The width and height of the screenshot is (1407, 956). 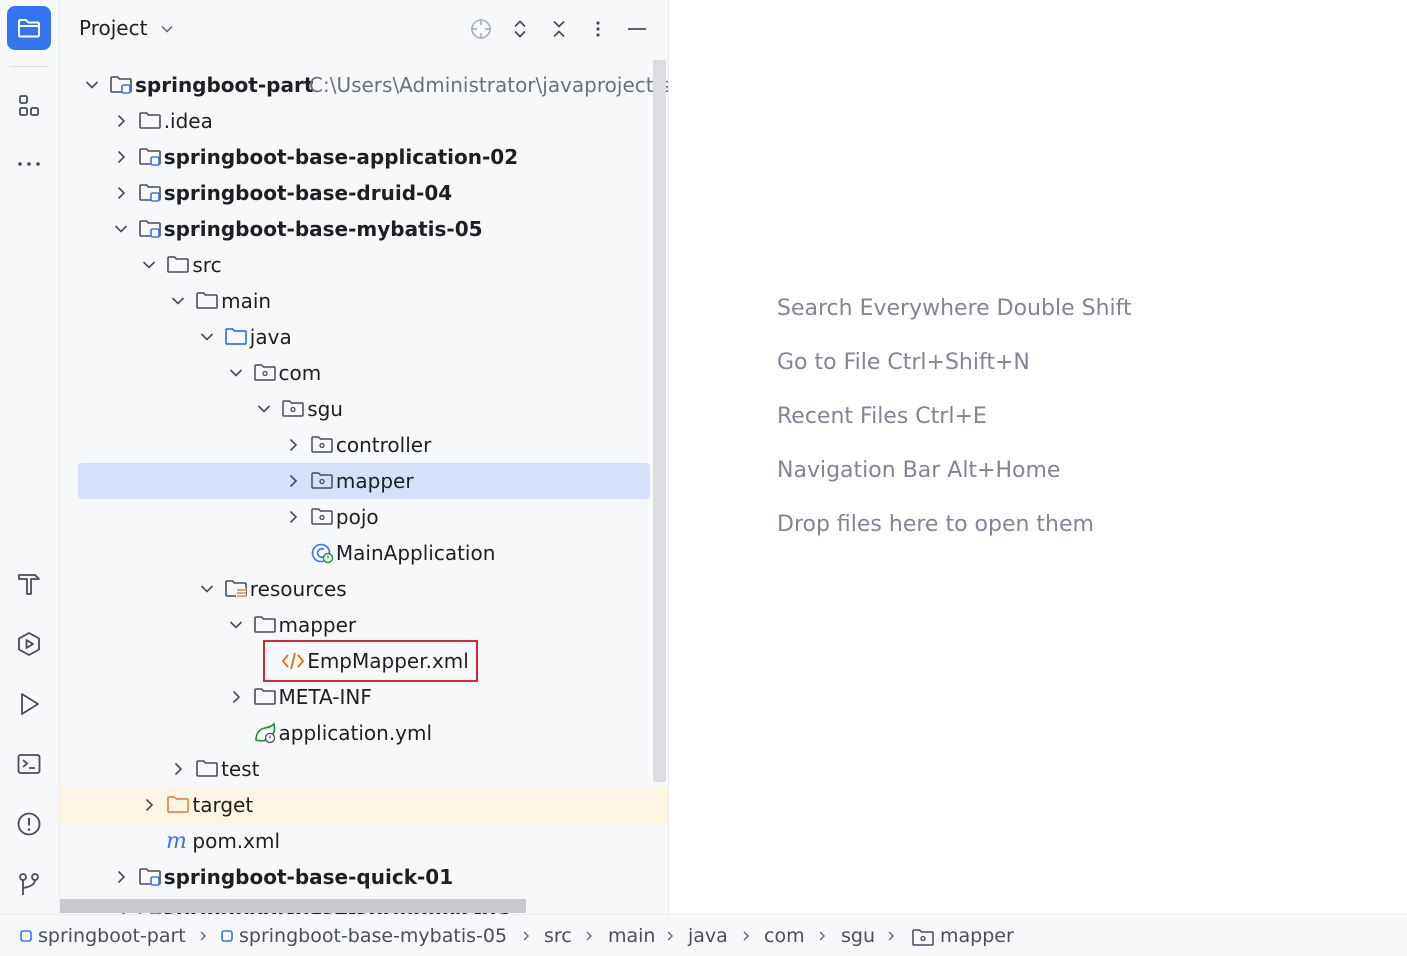 What do you see at coordinates (659, 421) in the screenshot?
I see `vertical-scrollbar` at bounding box center [659, 421].